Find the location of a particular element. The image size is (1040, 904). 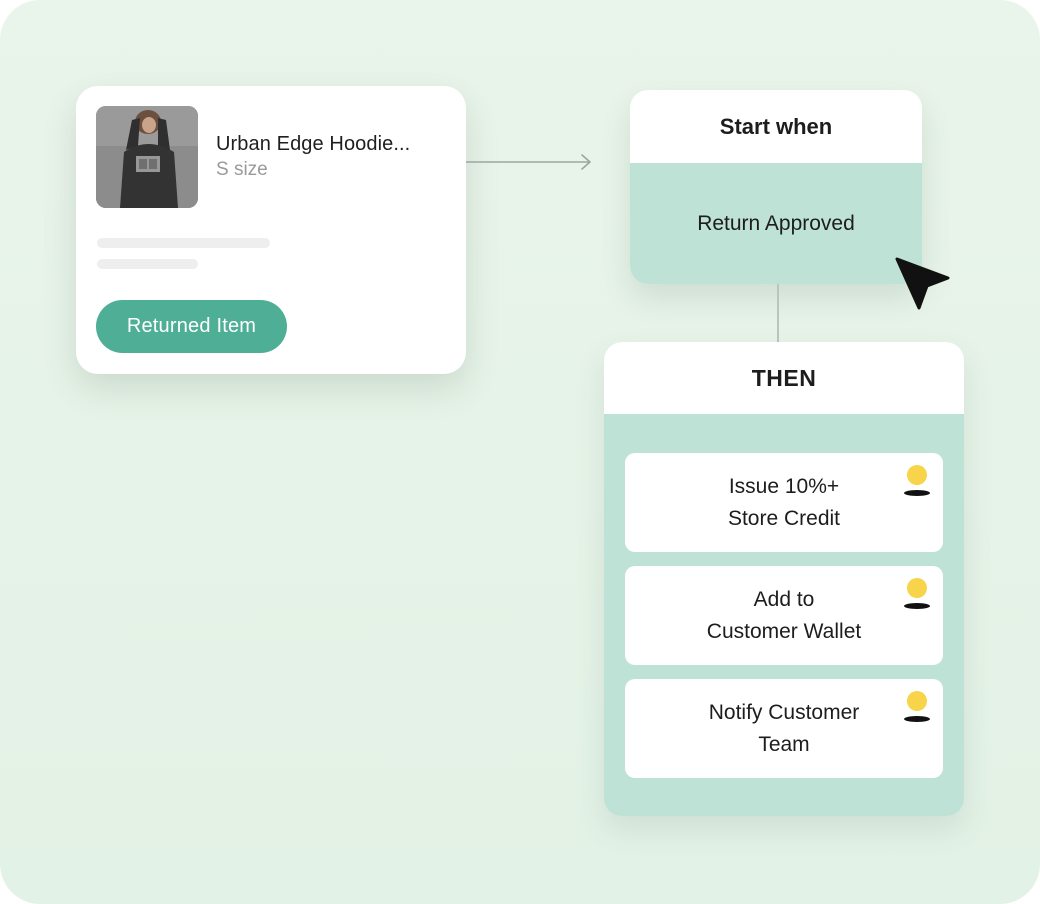

action-label: Issue 10%+ Store Credit is located at coordinates (784, 502).